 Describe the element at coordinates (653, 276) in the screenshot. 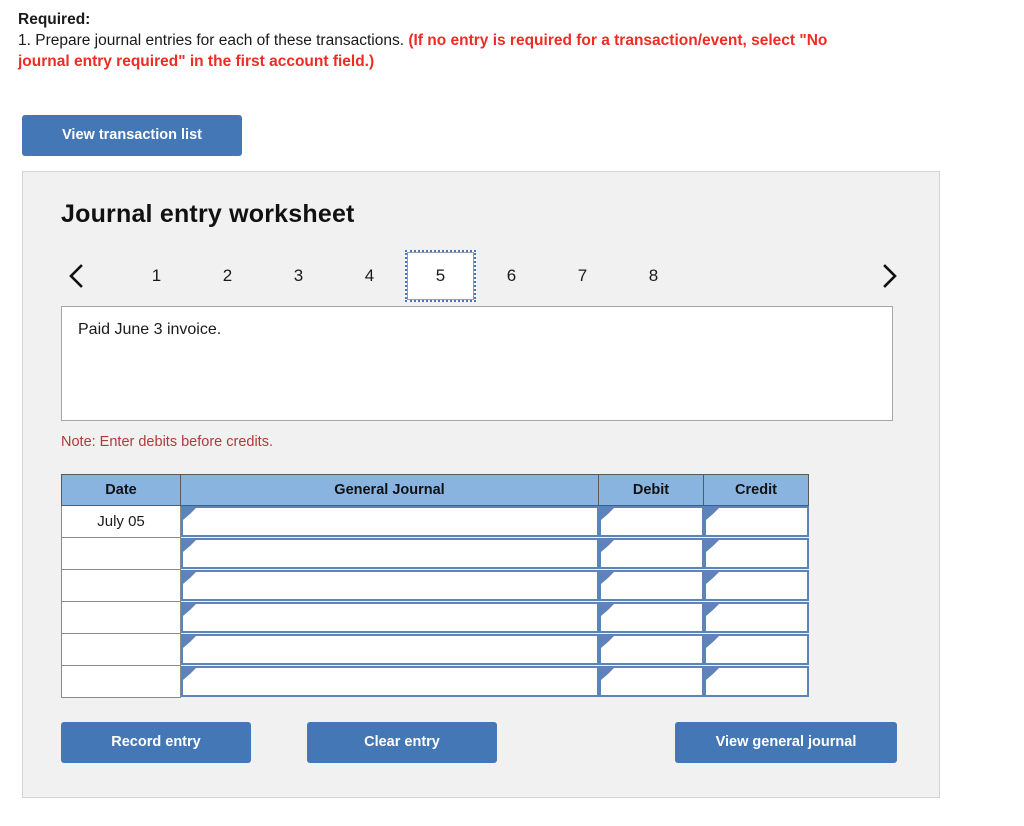

I see `pager-page-8: 8` at that location.